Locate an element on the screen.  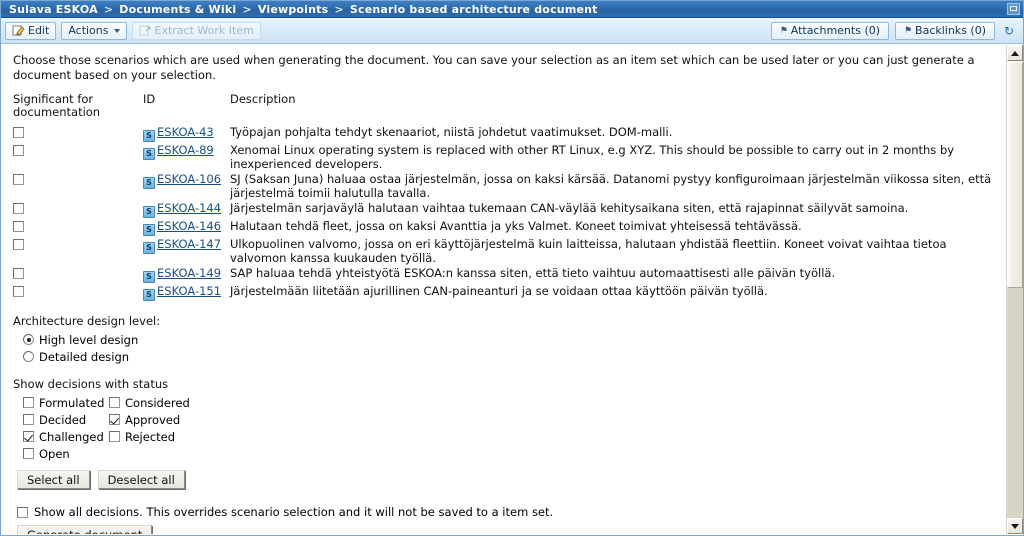
extract-work-item-button: Extract Work Item is located at coordinates (196, 30).